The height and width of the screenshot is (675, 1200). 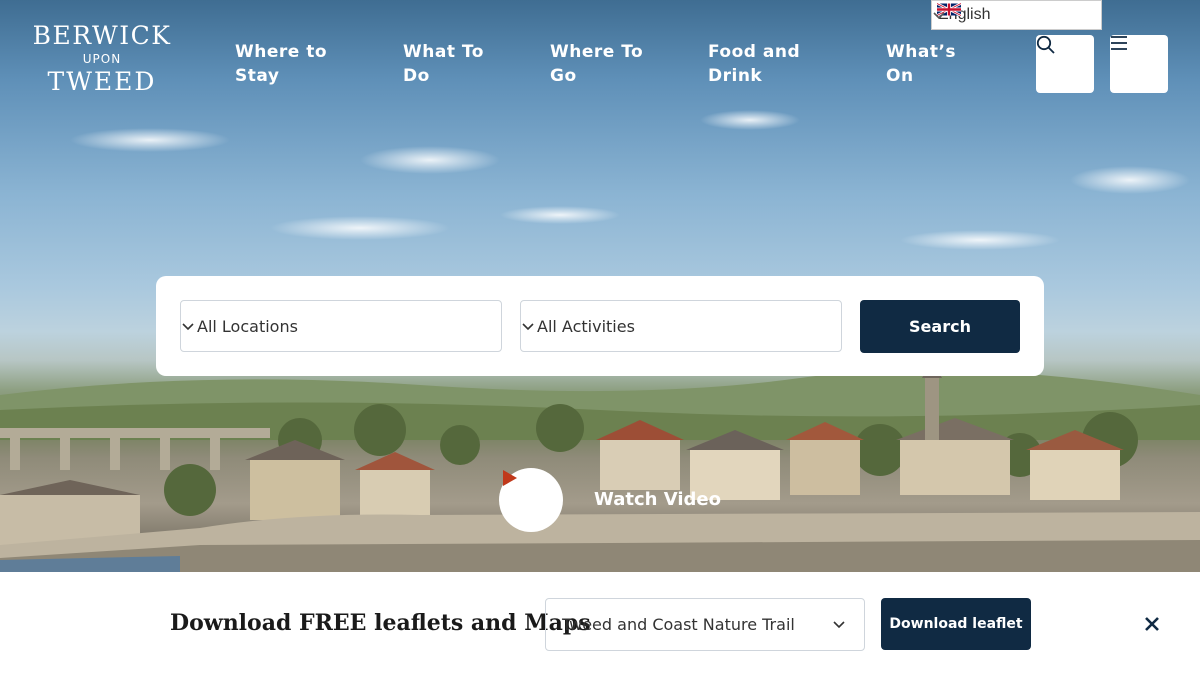 What do you see at coordinates (102, 81) in the screenshot?
I see `logo-line-3: TWEED` at bounding box center [102, 81].